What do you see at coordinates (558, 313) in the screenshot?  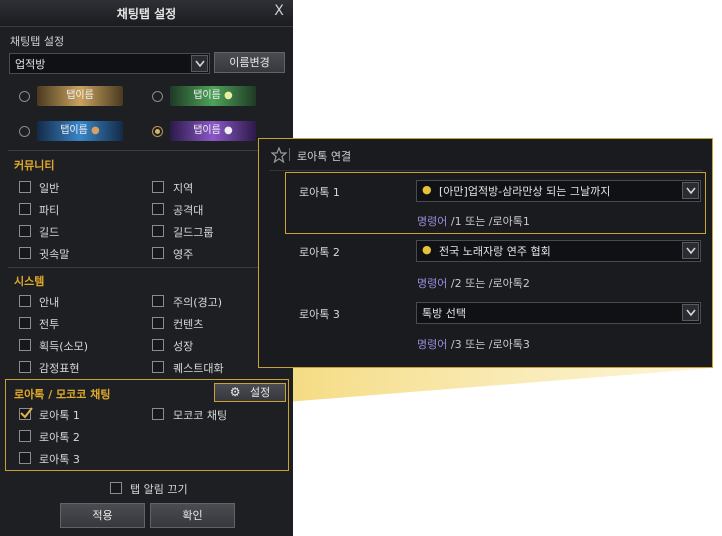 I see `lostalk-3-select: 톡방 선택` at bounding box center [558, 313].